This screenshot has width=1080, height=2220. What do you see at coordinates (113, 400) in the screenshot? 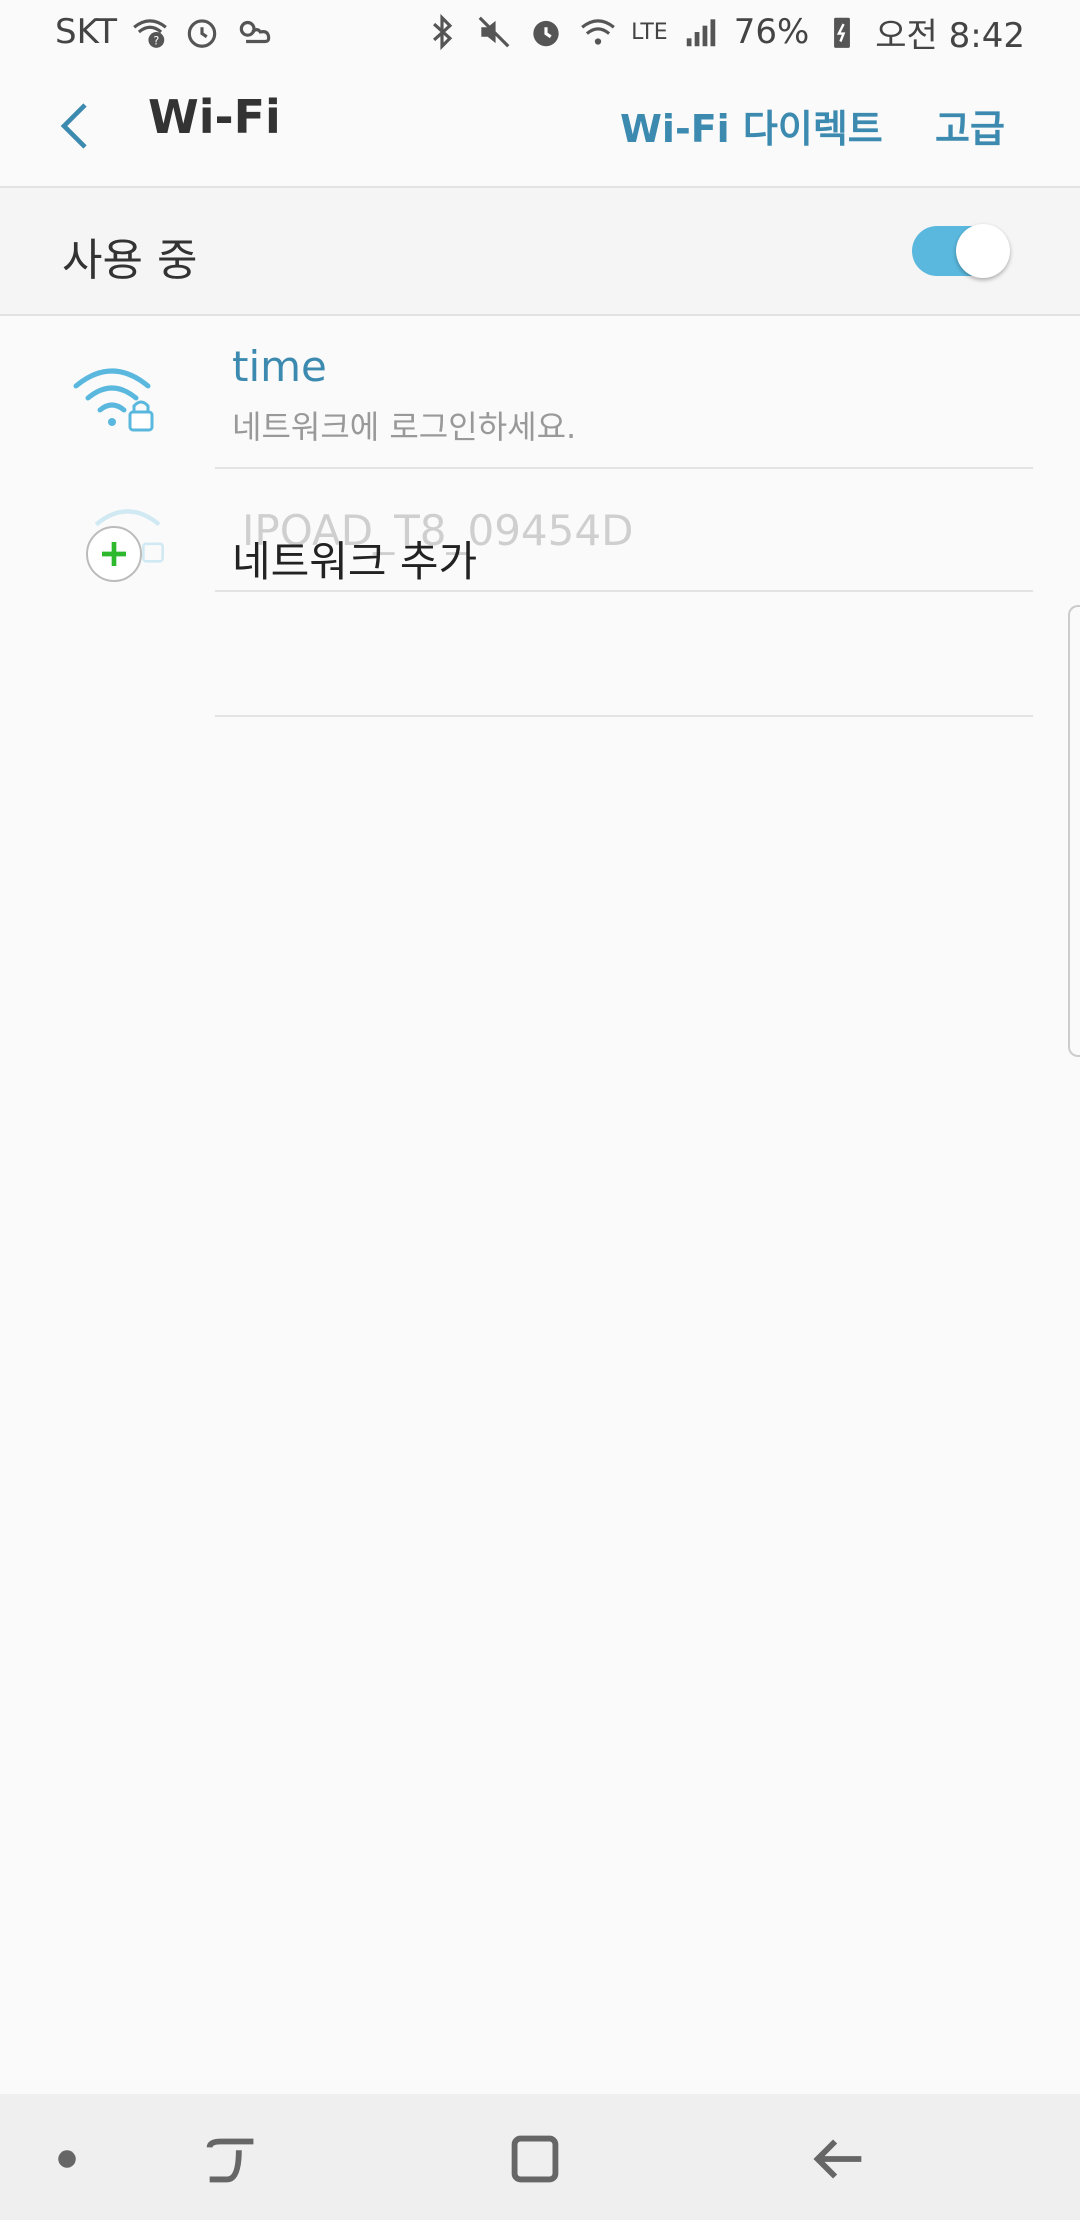
I see `wifi-secured-icon` at bounding box center [113, 400].